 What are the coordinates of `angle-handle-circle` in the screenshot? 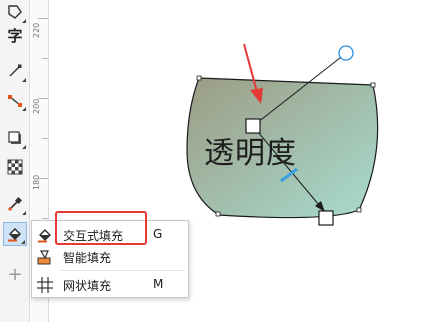 It's located at (346, 53).